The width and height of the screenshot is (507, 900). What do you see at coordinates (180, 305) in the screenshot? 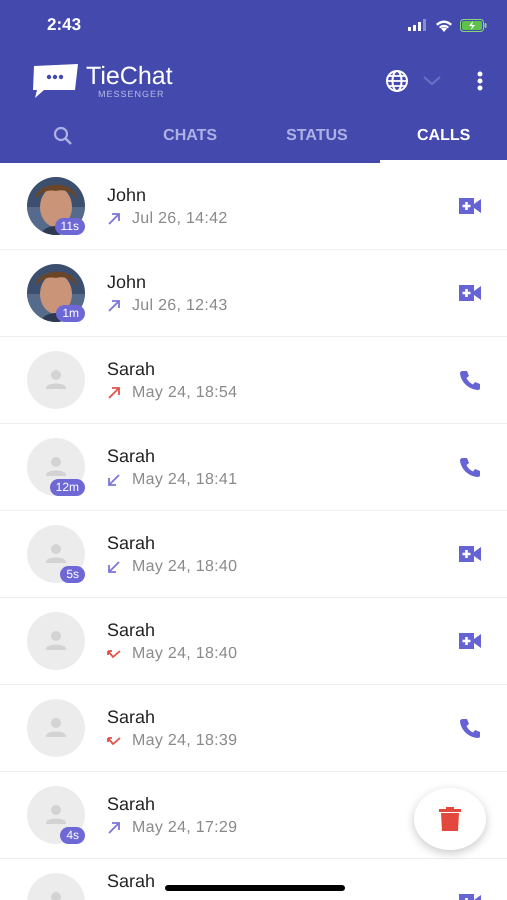
I see `call-time: Jul 26, 12:43` at bounding box center [180, 305].